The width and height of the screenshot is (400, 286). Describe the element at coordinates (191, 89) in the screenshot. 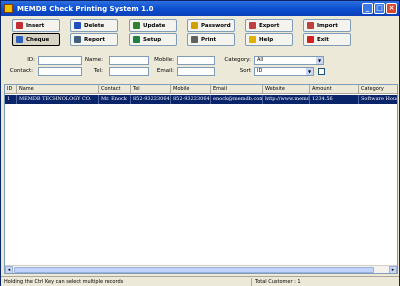

I see `column-header-mobile: Mobile` at that location.